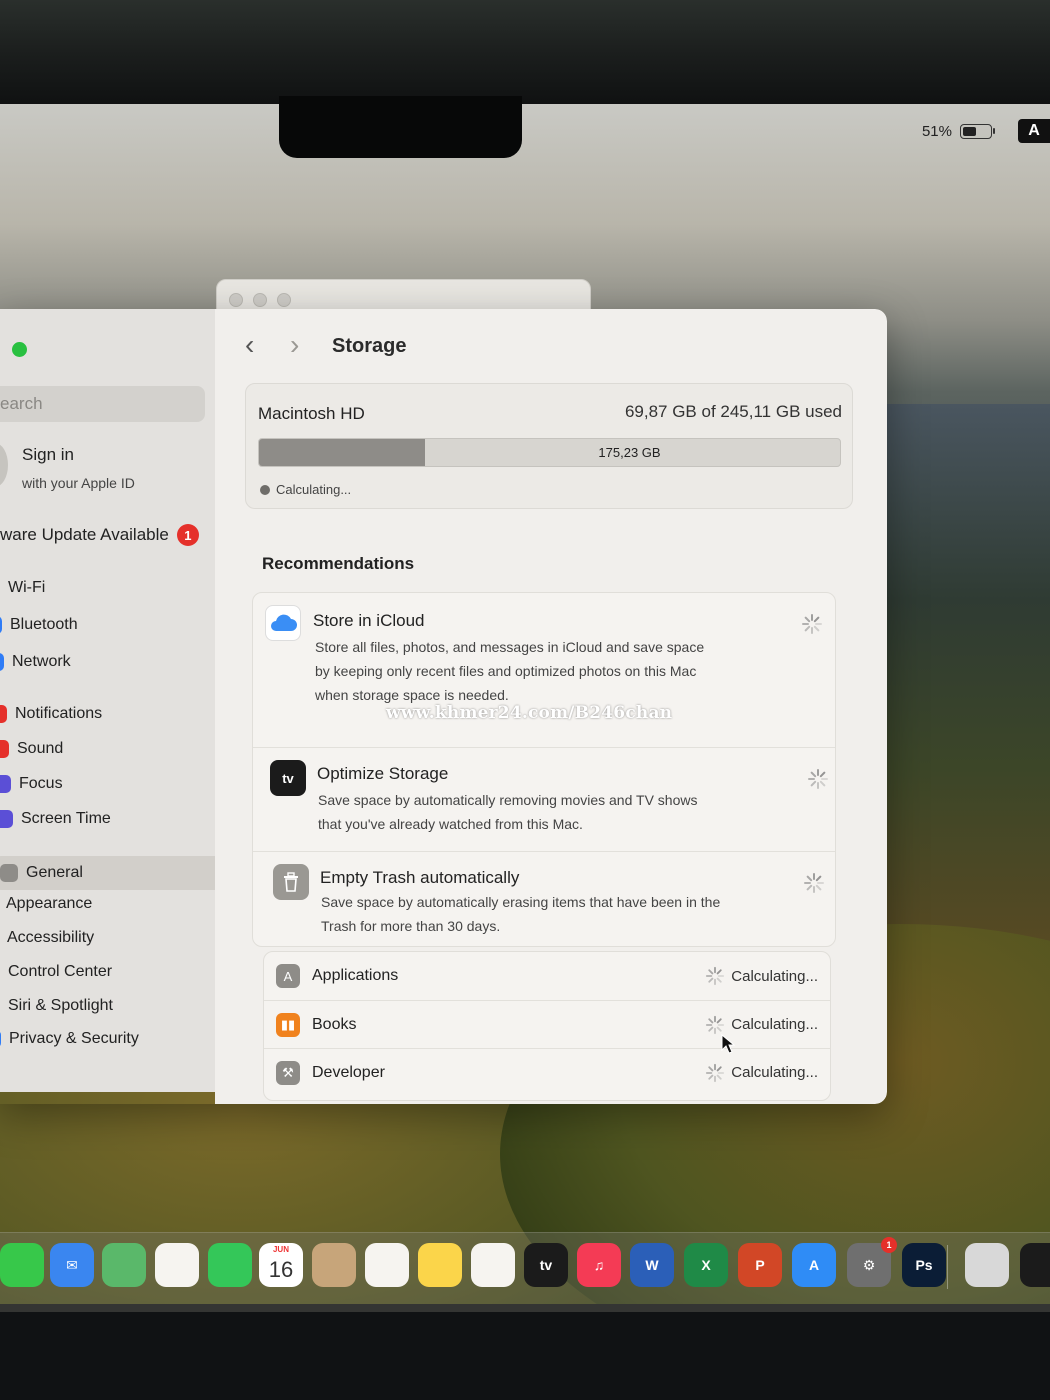 The height and width of the screenshot is (1400, 1050). I want to click on dock-icon-label: P, so click(760, 1265).